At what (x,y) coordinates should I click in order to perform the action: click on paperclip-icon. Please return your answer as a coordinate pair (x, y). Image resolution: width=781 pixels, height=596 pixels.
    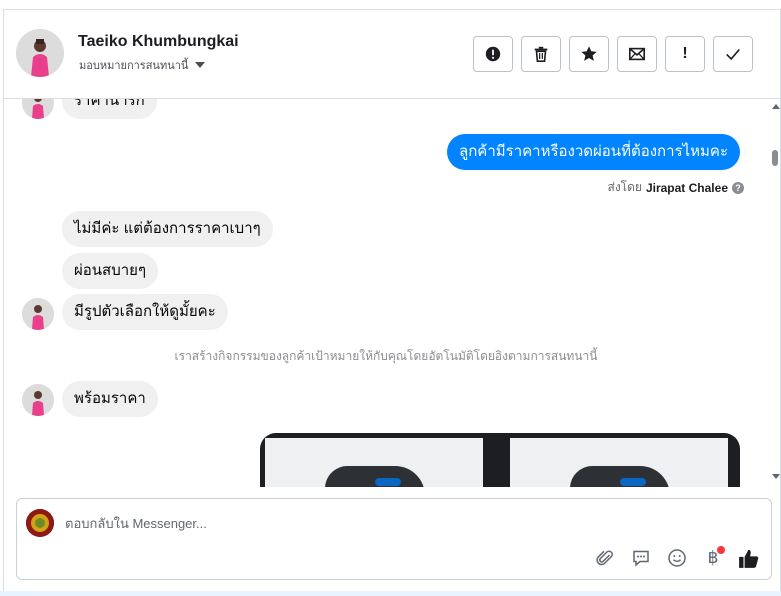
    Looking at the image, I should click on (604, 558).